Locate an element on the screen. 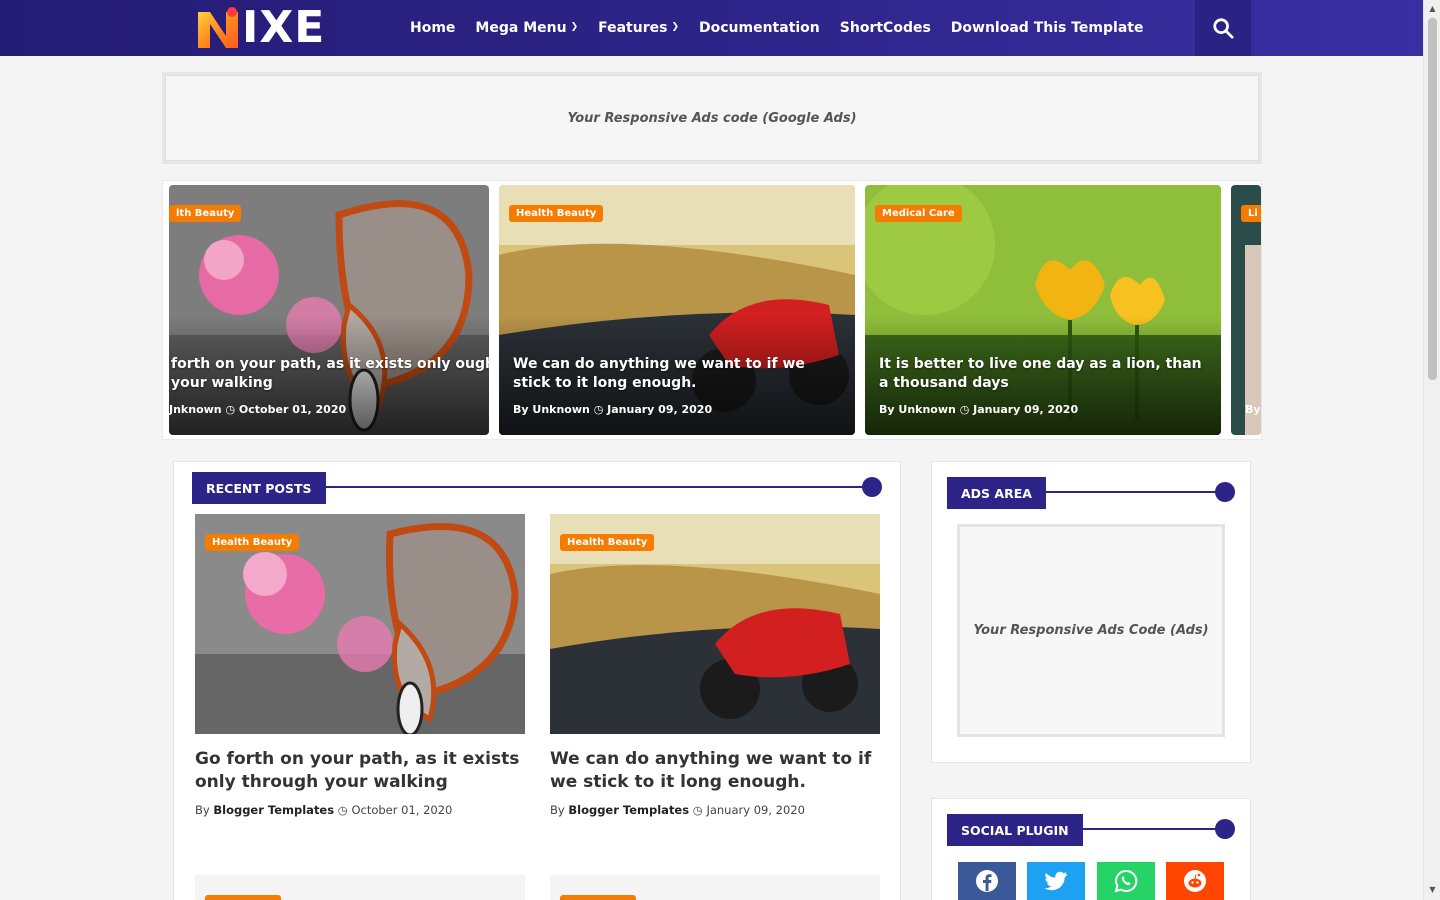  page-scrollbar: ▲ ▼ is located at coordinates (1431, 450).